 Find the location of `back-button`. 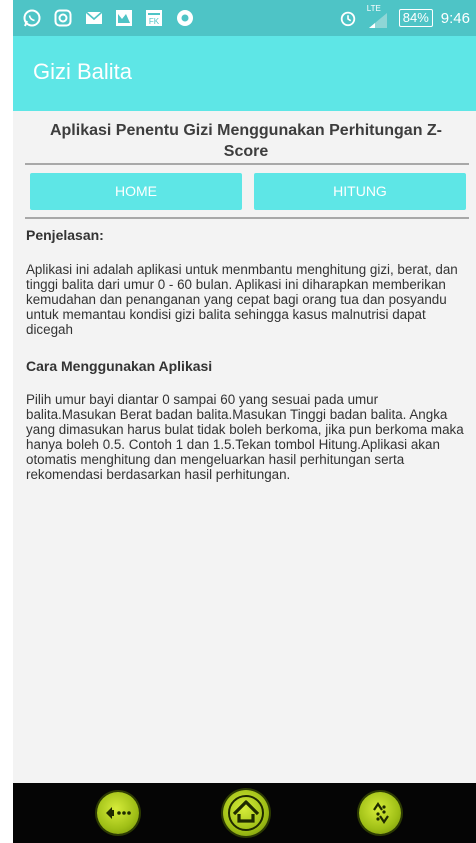

back-button is located at coordinates (118, 813).